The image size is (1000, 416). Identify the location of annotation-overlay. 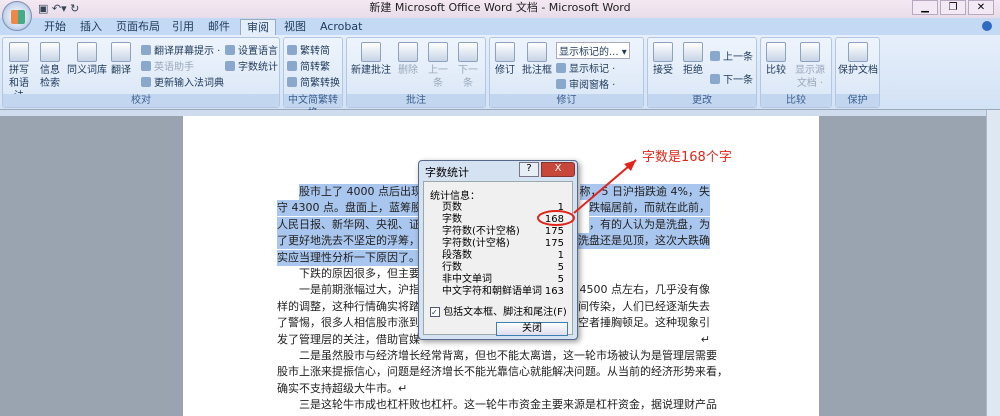
(587, 192).